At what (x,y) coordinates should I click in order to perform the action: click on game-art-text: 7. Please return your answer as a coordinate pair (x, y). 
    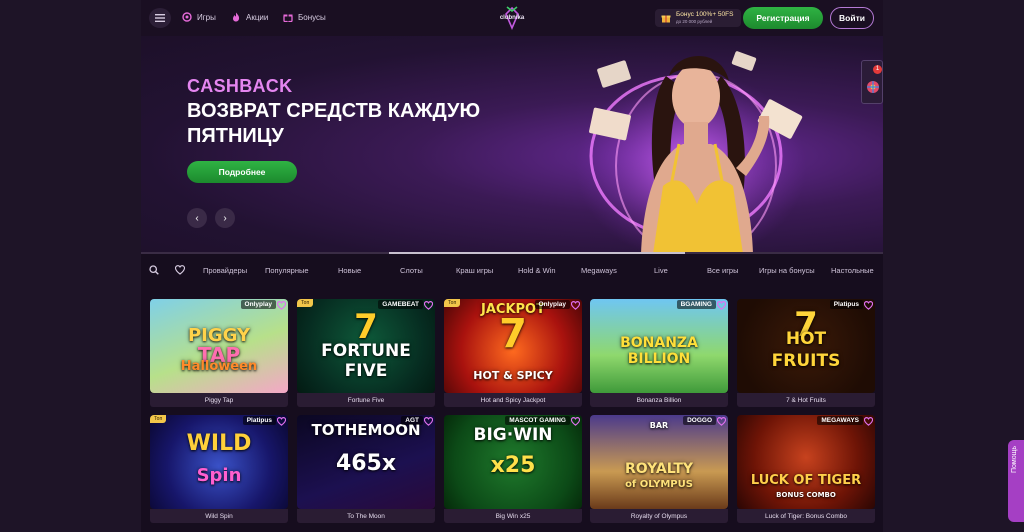
    Looking at the image, I should click on (513, 334).